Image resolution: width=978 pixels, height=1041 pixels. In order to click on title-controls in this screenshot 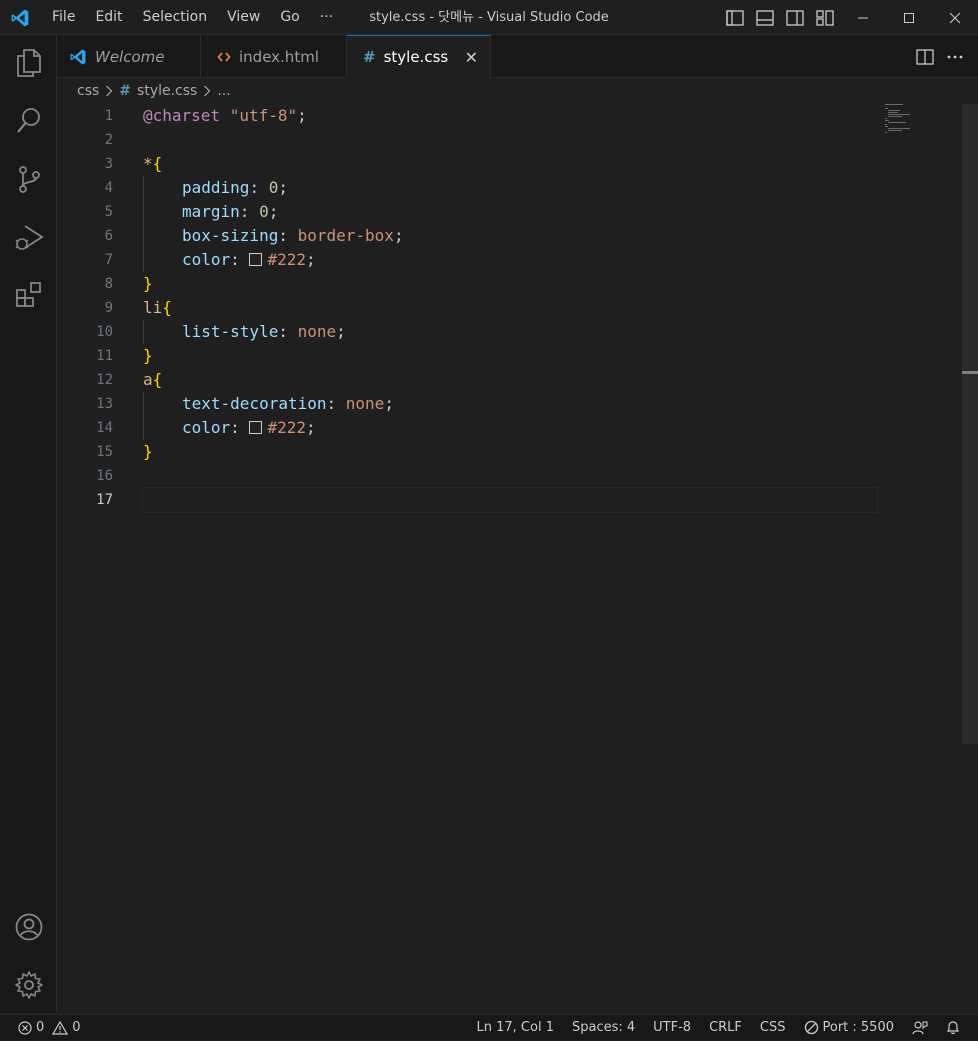, I will do `click(849, 17)`.